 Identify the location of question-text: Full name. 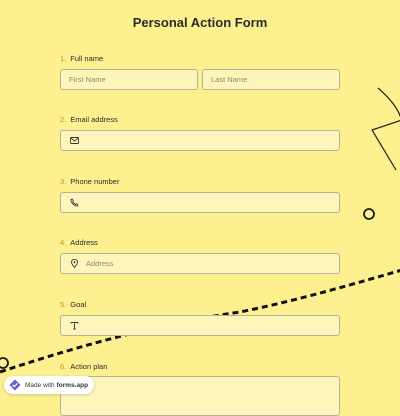
(87, 58).